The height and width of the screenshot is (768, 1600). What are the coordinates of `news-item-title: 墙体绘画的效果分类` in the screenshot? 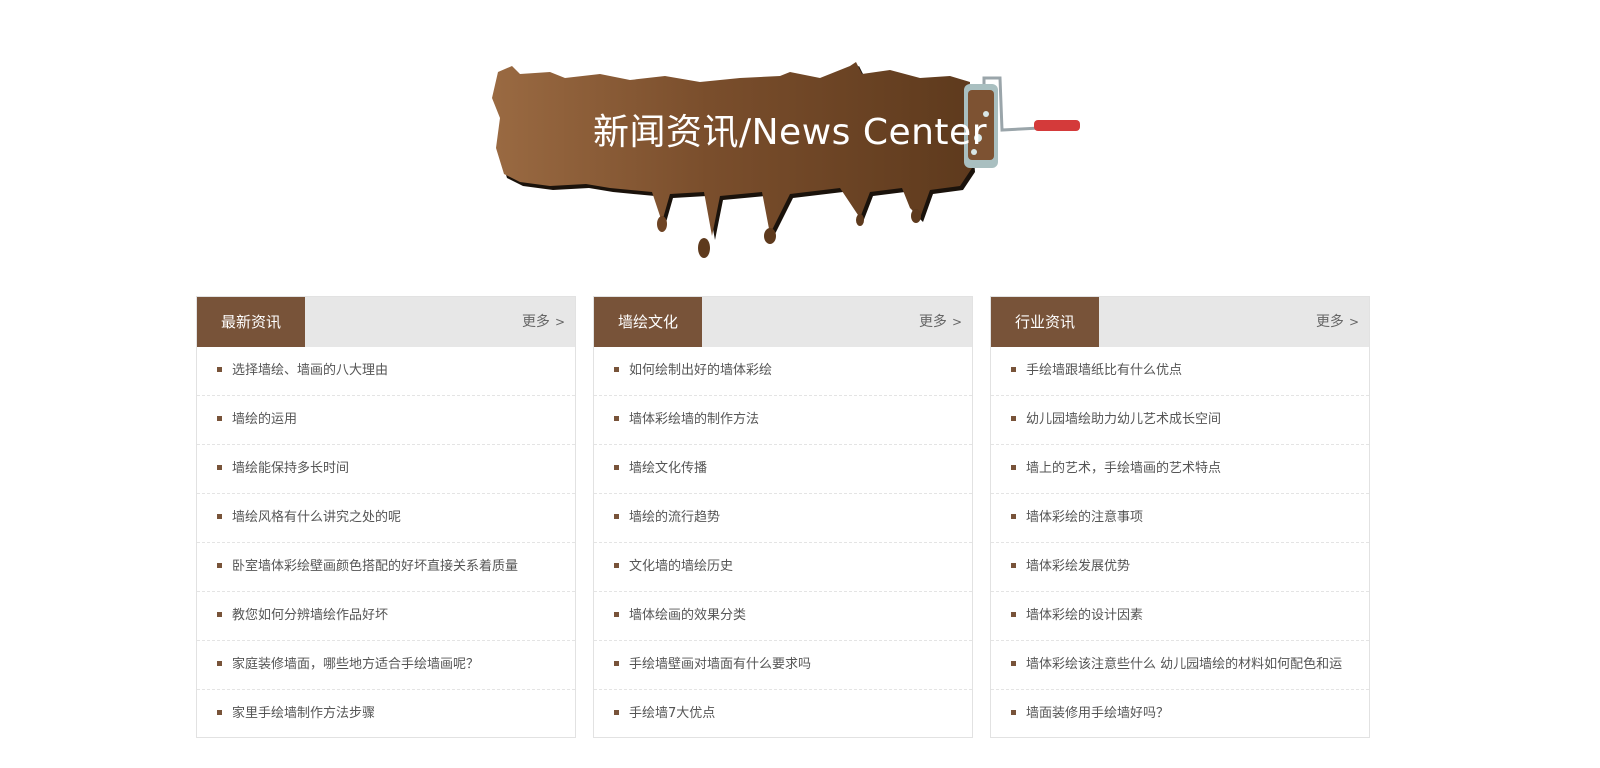 It's located at (688, 615).